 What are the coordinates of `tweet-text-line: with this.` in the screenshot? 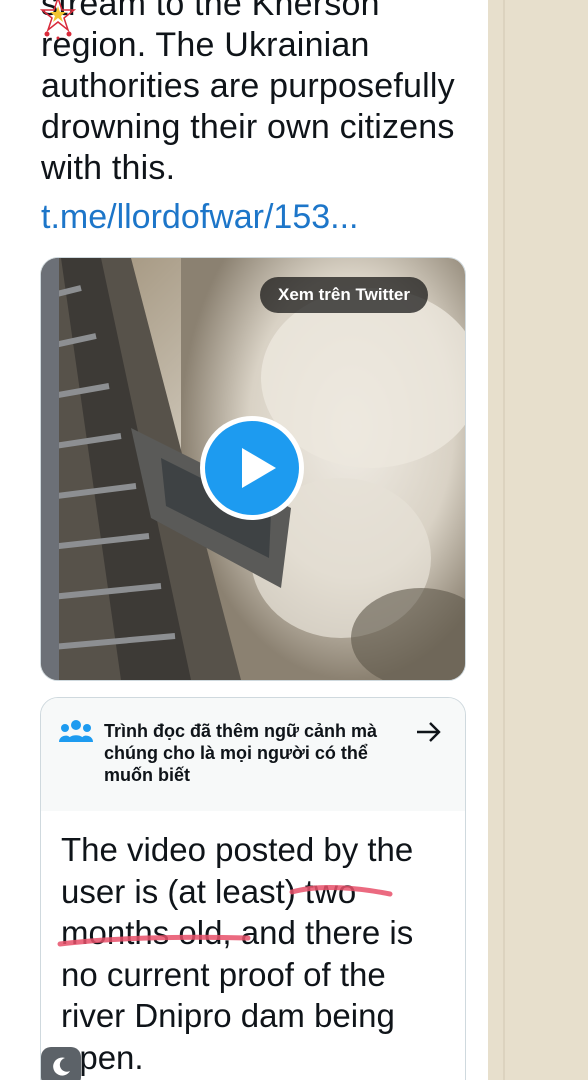 It's located at (108, 168).